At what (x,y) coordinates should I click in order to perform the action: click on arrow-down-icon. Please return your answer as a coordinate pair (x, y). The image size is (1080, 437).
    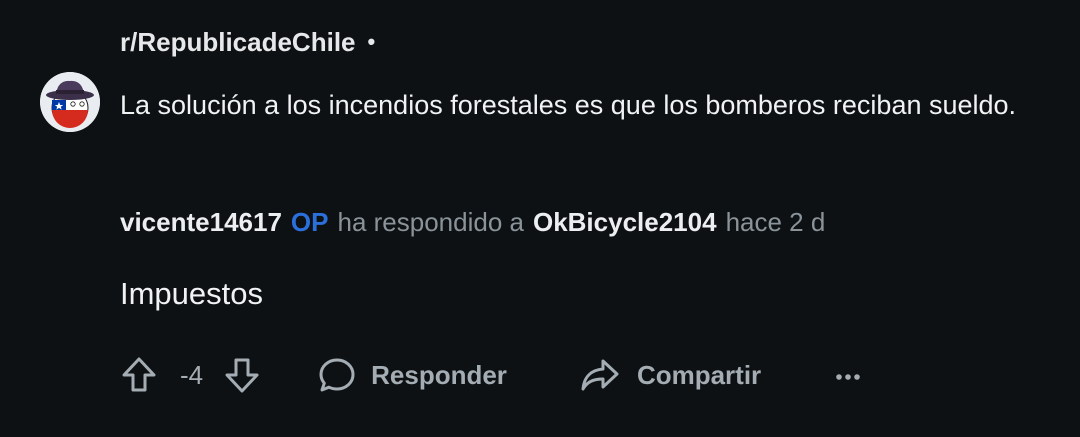
    Looking at the image, I should click on (242, 375).